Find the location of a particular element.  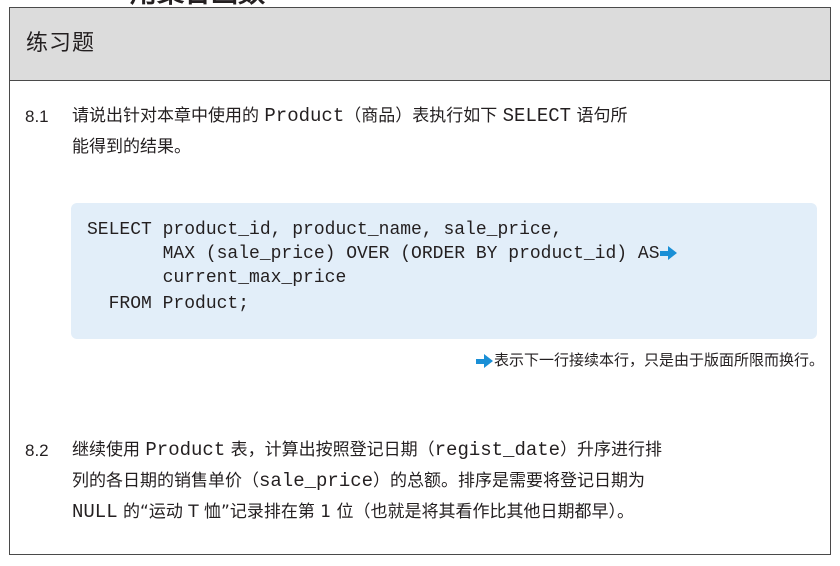

question-8-1-line-2: 能得到的结果。 is located at coordinates (131, 147).